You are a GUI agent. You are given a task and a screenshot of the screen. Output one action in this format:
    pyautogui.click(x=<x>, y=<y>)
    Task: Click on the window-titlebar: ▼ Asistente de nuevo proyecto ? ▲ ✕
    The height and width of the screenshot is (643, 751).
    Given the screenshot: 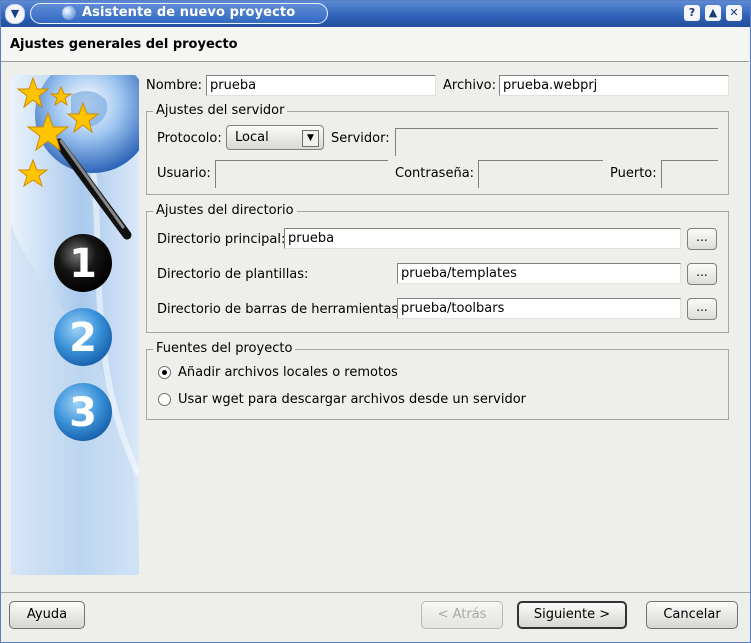 What is the action you would take?
    pyautogui.click(x=375, y=13)
    